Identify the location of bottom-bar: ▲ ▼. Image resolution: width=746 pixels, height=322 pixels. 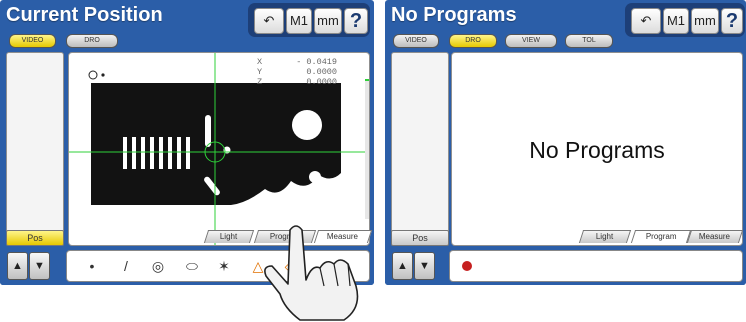
(565, 265).